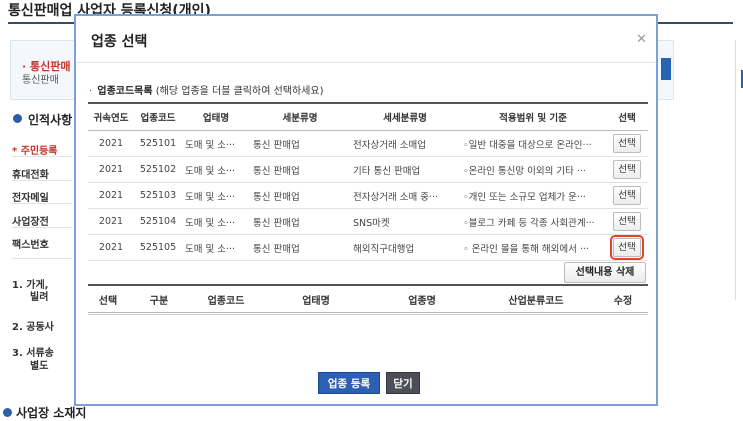  What do you see at coordinates (111, 116) in the screenshot?
I see `col-header-year: 귀속연도` at bounding box center [111, 116].